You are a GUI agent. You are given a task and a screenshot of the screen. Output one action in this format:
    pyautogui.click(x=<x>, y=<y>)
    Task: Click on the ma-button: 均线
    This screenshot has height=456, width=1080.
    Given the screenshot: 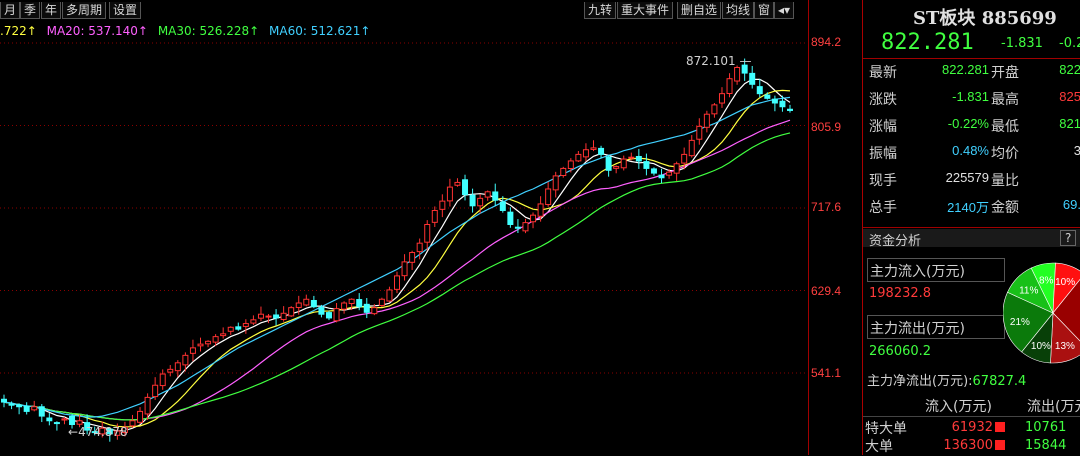 What is the action you would take?
    pyautogui.click(x=738, y=10)
    